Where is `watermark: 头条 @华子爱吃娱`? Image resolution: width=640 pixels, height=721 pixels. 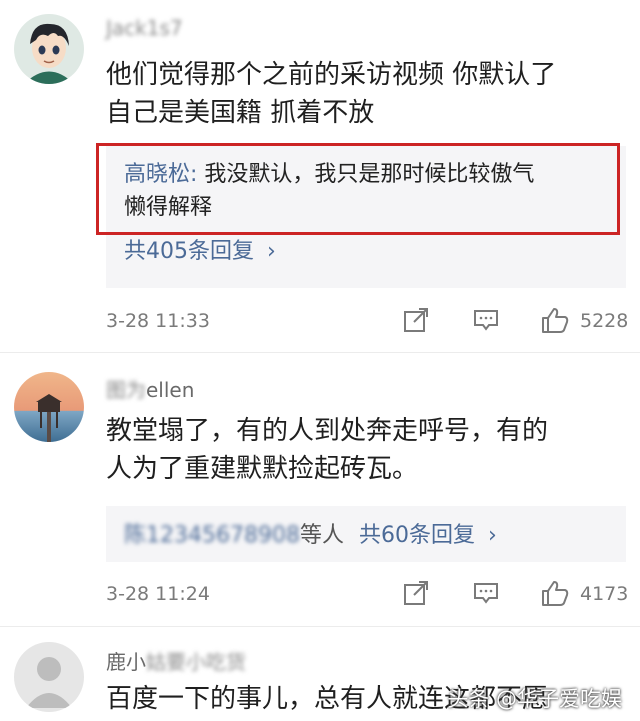 watermark: 头条 @华子爱吃娱 is located at coordinates (534, 699).